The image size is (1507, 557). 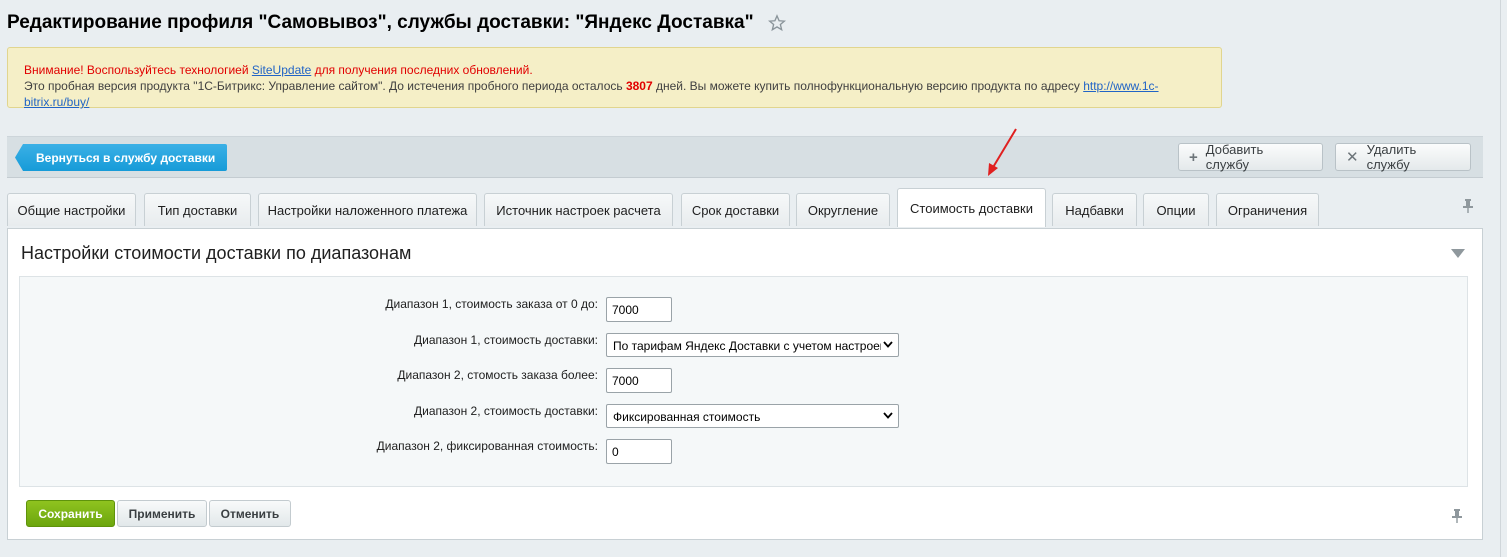 What do you see at coordinates (1193, 157) in the screenshot?
I see `plus-icon: +` at bounding box center [1193, 157].